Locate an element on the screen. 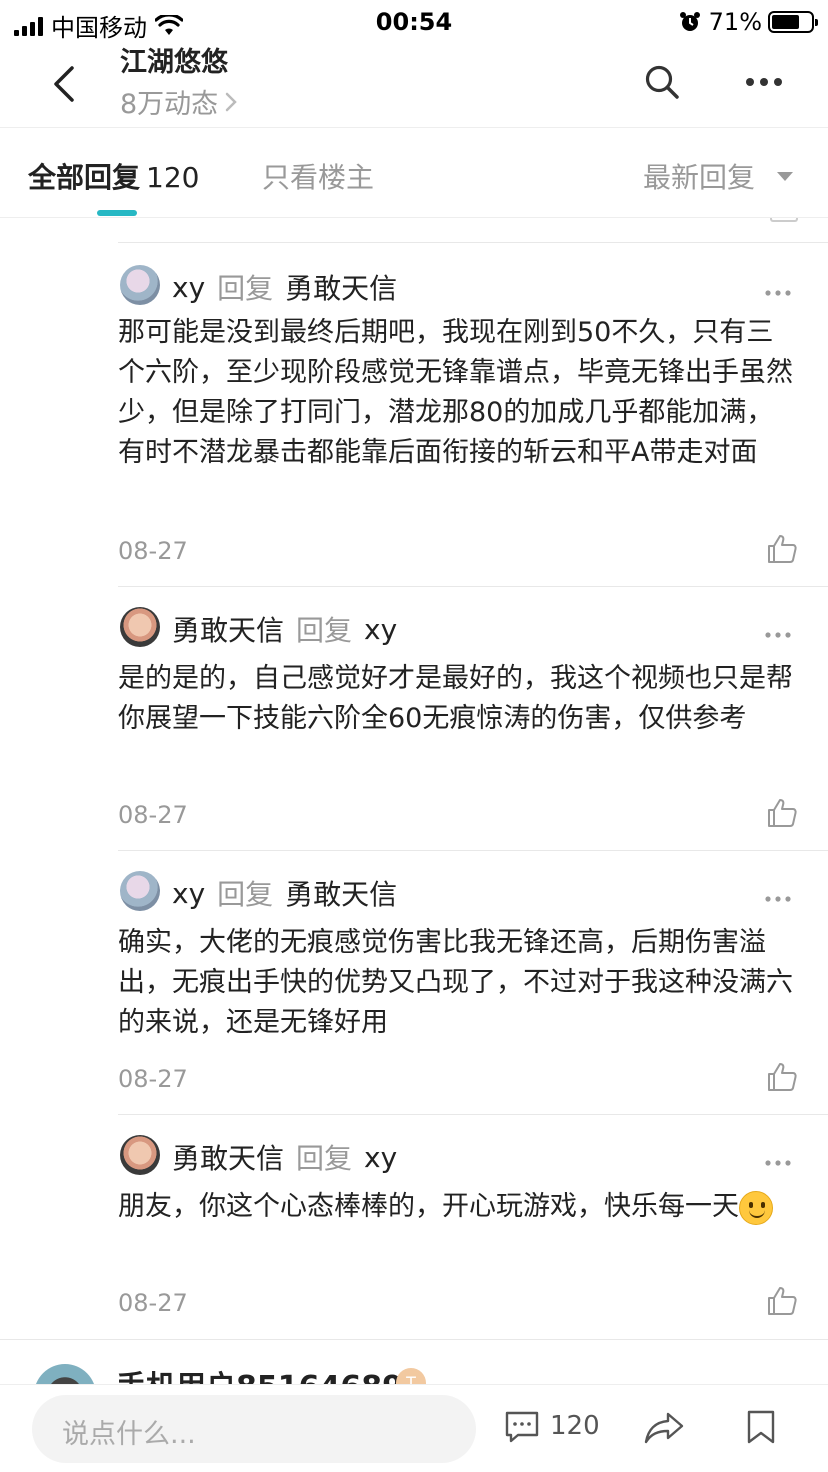 Image resolution: width=828 pixels, height=1472 pixels. bookmark-icon is located at coordinates (761, 1427).